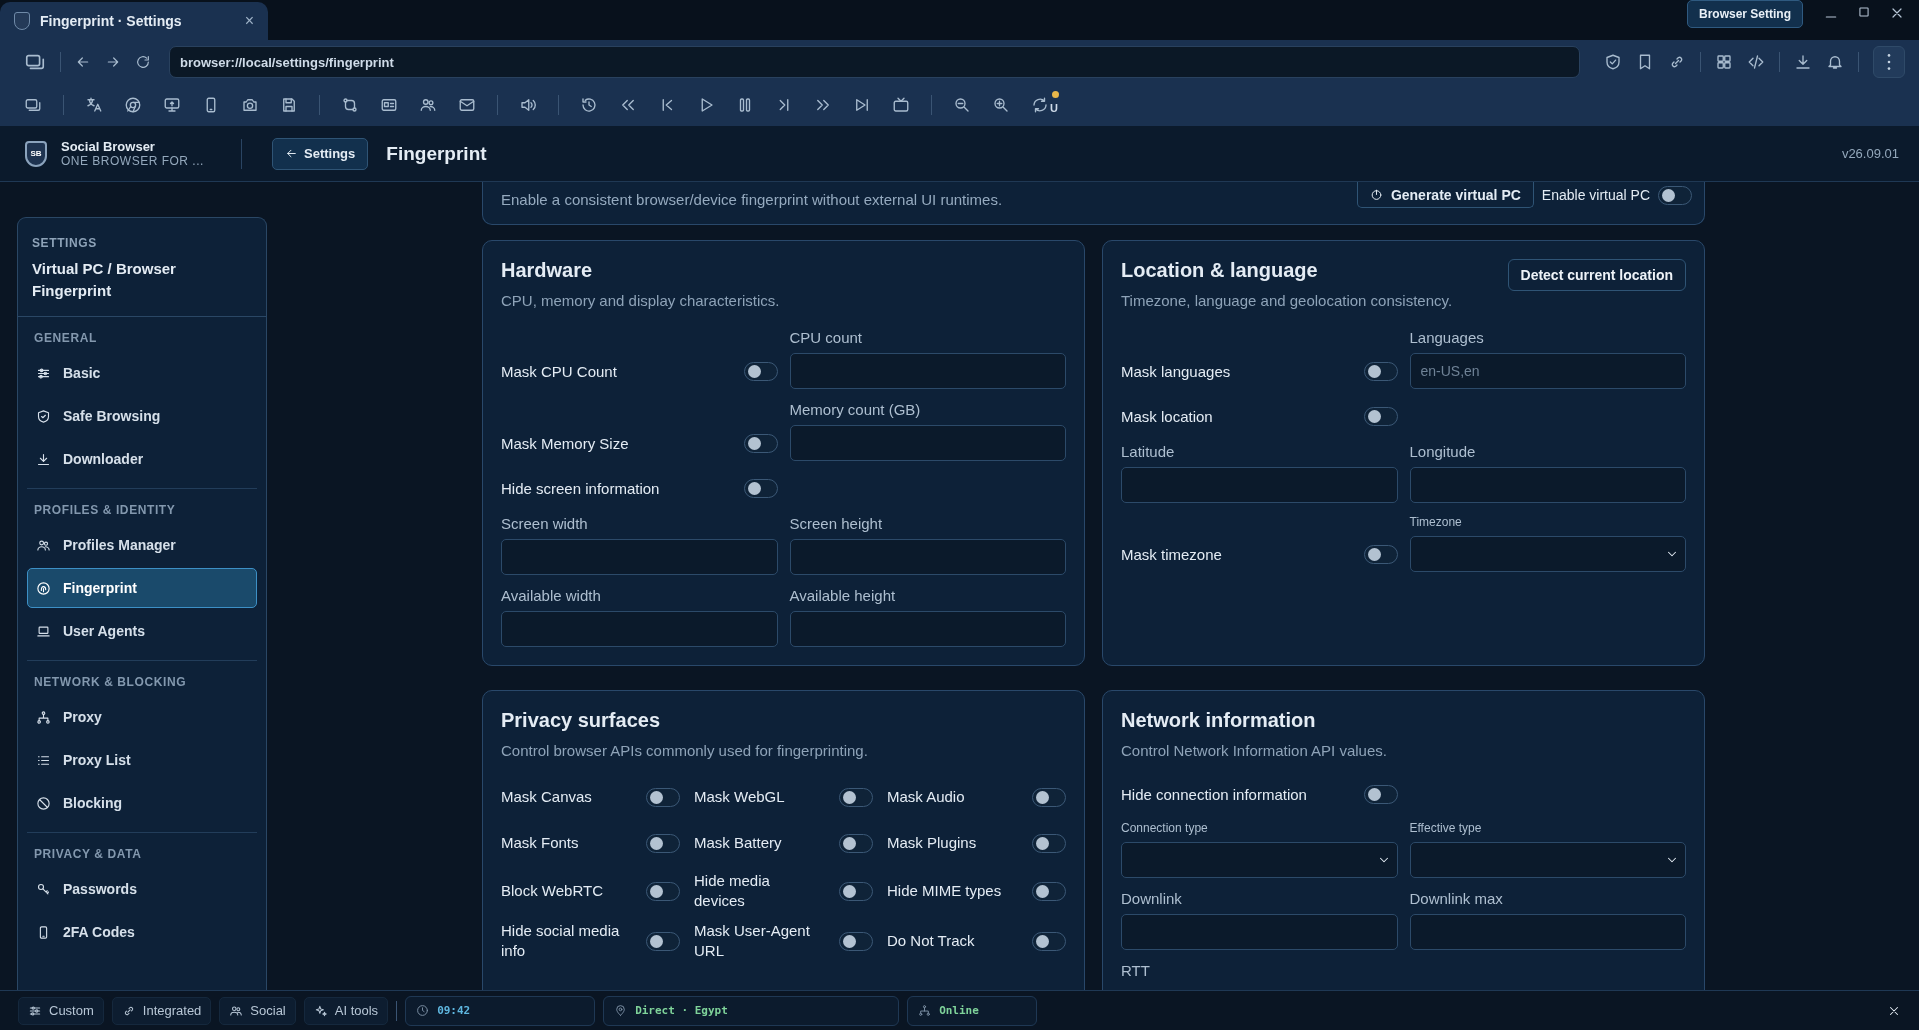  Describe the element at coordinates (1040, 105) in the screenshot. I see `sync-icon` at that location.